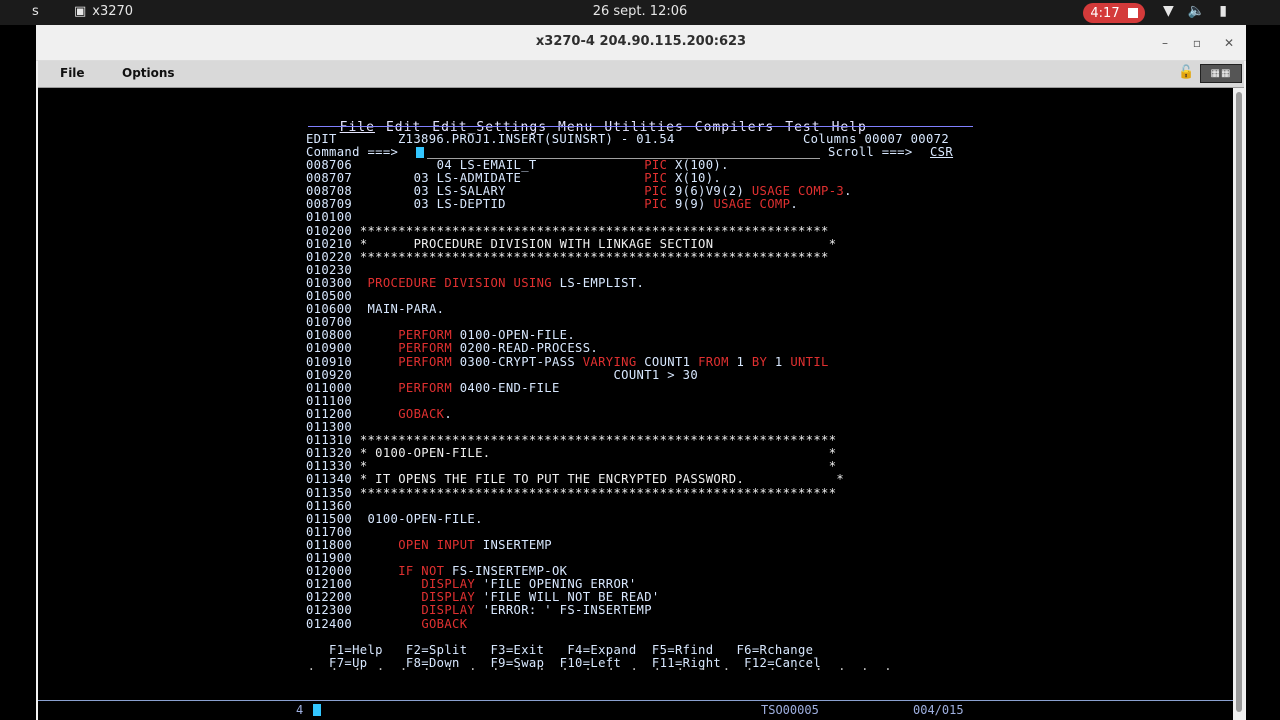  What do you see at coordinates (329, 244) in the screenshot?
I see `line-number: 010210` at bounding box center [329, 244].